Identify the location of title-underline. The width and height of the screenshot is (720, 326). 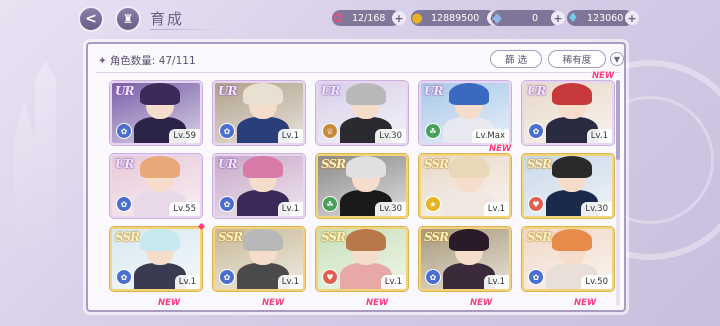
(185, 29).